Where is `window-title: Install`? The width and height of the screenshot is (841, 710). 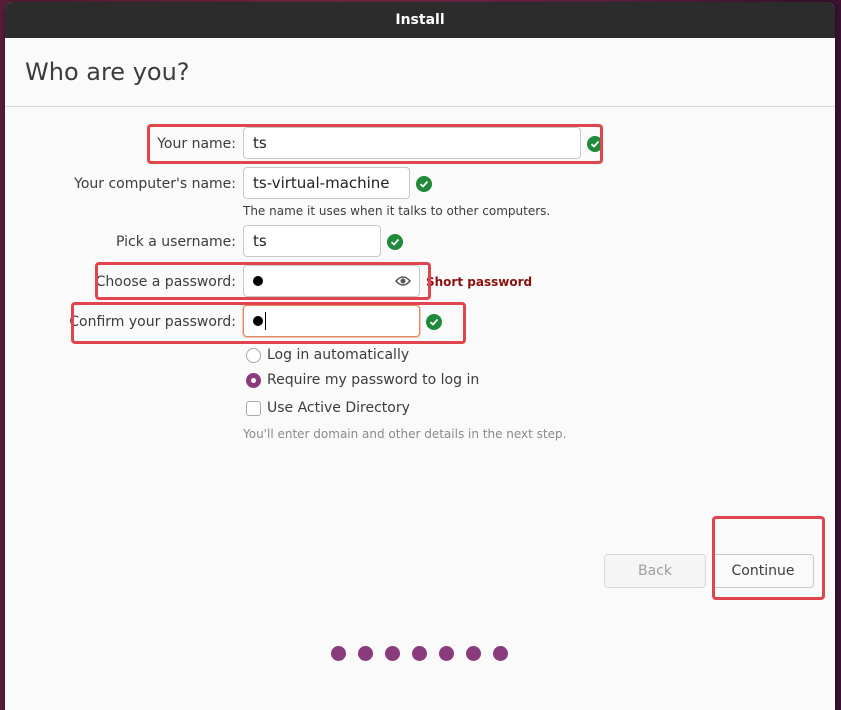
window-title: Install is located at coordinates (420, 20).